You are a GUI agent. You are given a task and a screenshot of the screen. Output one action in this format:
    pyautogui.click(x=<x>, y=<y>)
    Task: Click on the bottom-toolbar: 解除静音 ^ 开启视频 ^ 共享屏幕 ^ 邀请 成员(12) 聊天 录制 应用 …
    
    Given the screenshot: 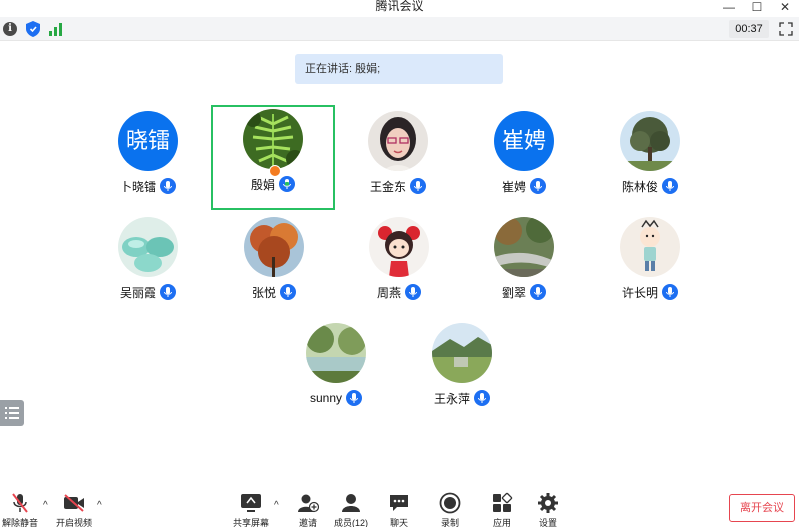 What is the action you would take?
    pyautogui.click(x=399, y=507)
    